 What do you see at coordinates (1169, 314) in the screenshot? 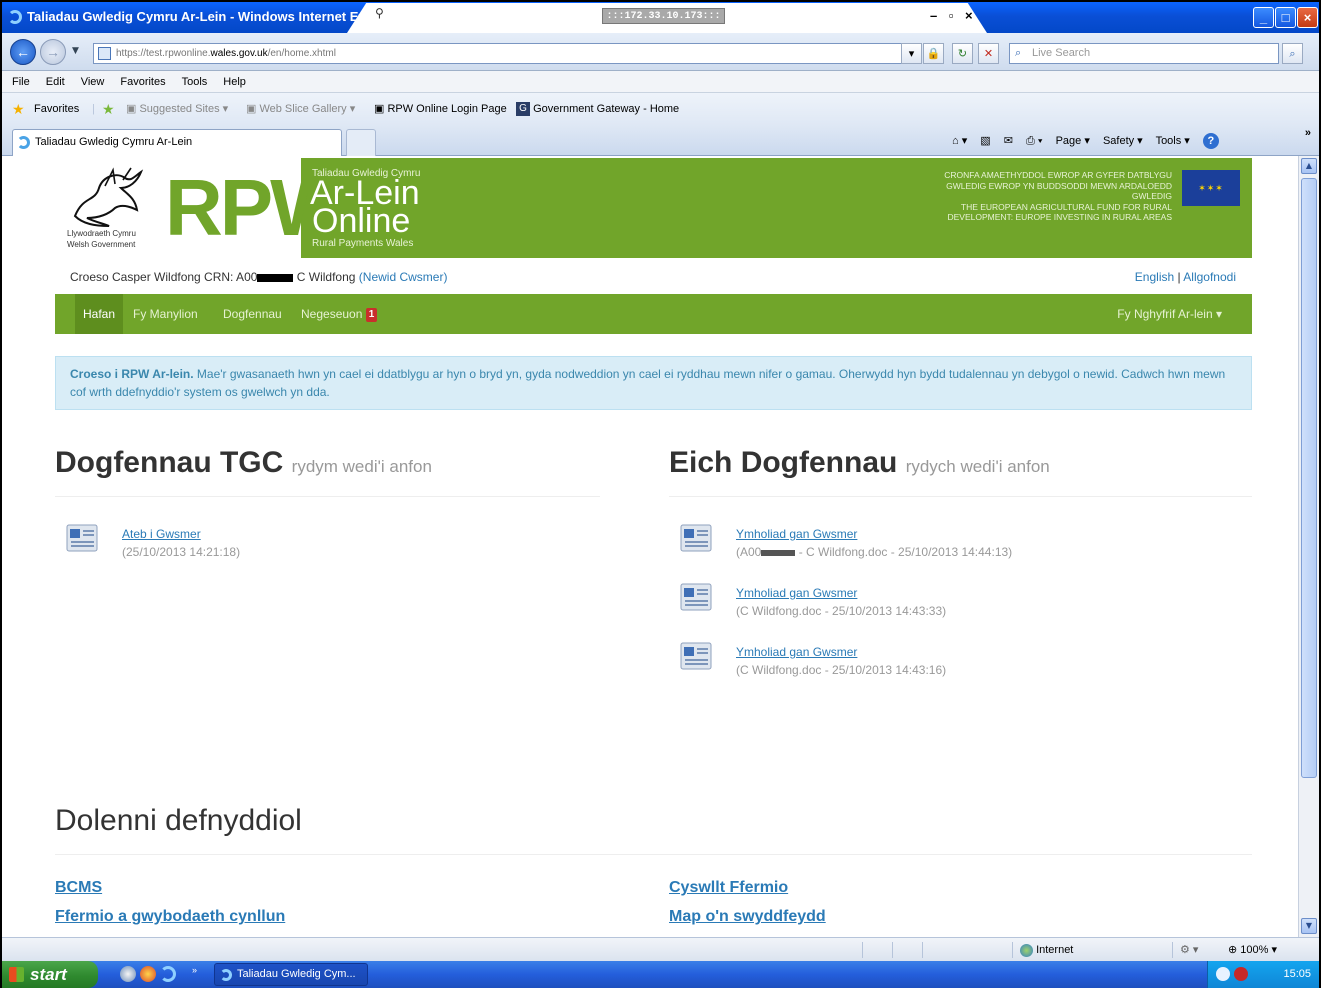
I see `nav-my-account: Fy Nghyfrif Ar-lein ▾` at bounding box center [1169, 314].